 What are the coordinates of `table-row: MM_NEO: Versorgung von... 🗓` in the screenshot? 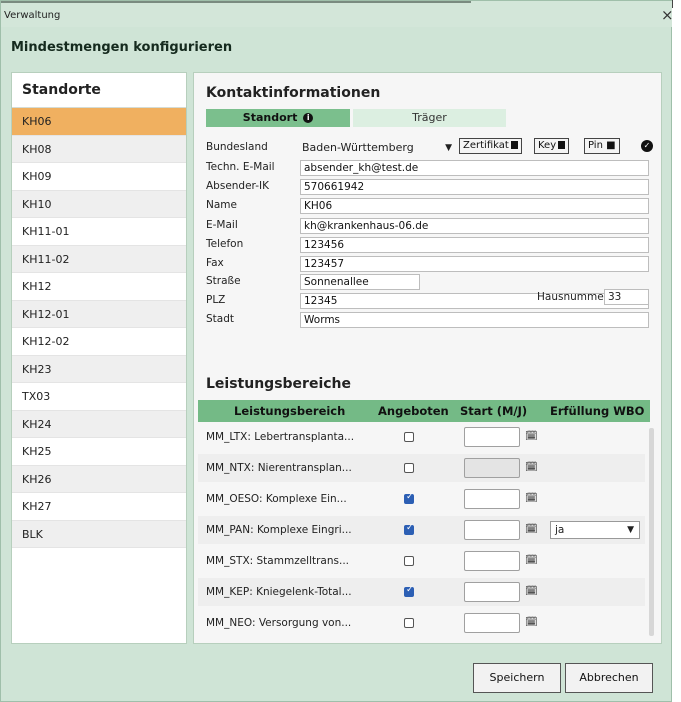 It's located at (421, 623).